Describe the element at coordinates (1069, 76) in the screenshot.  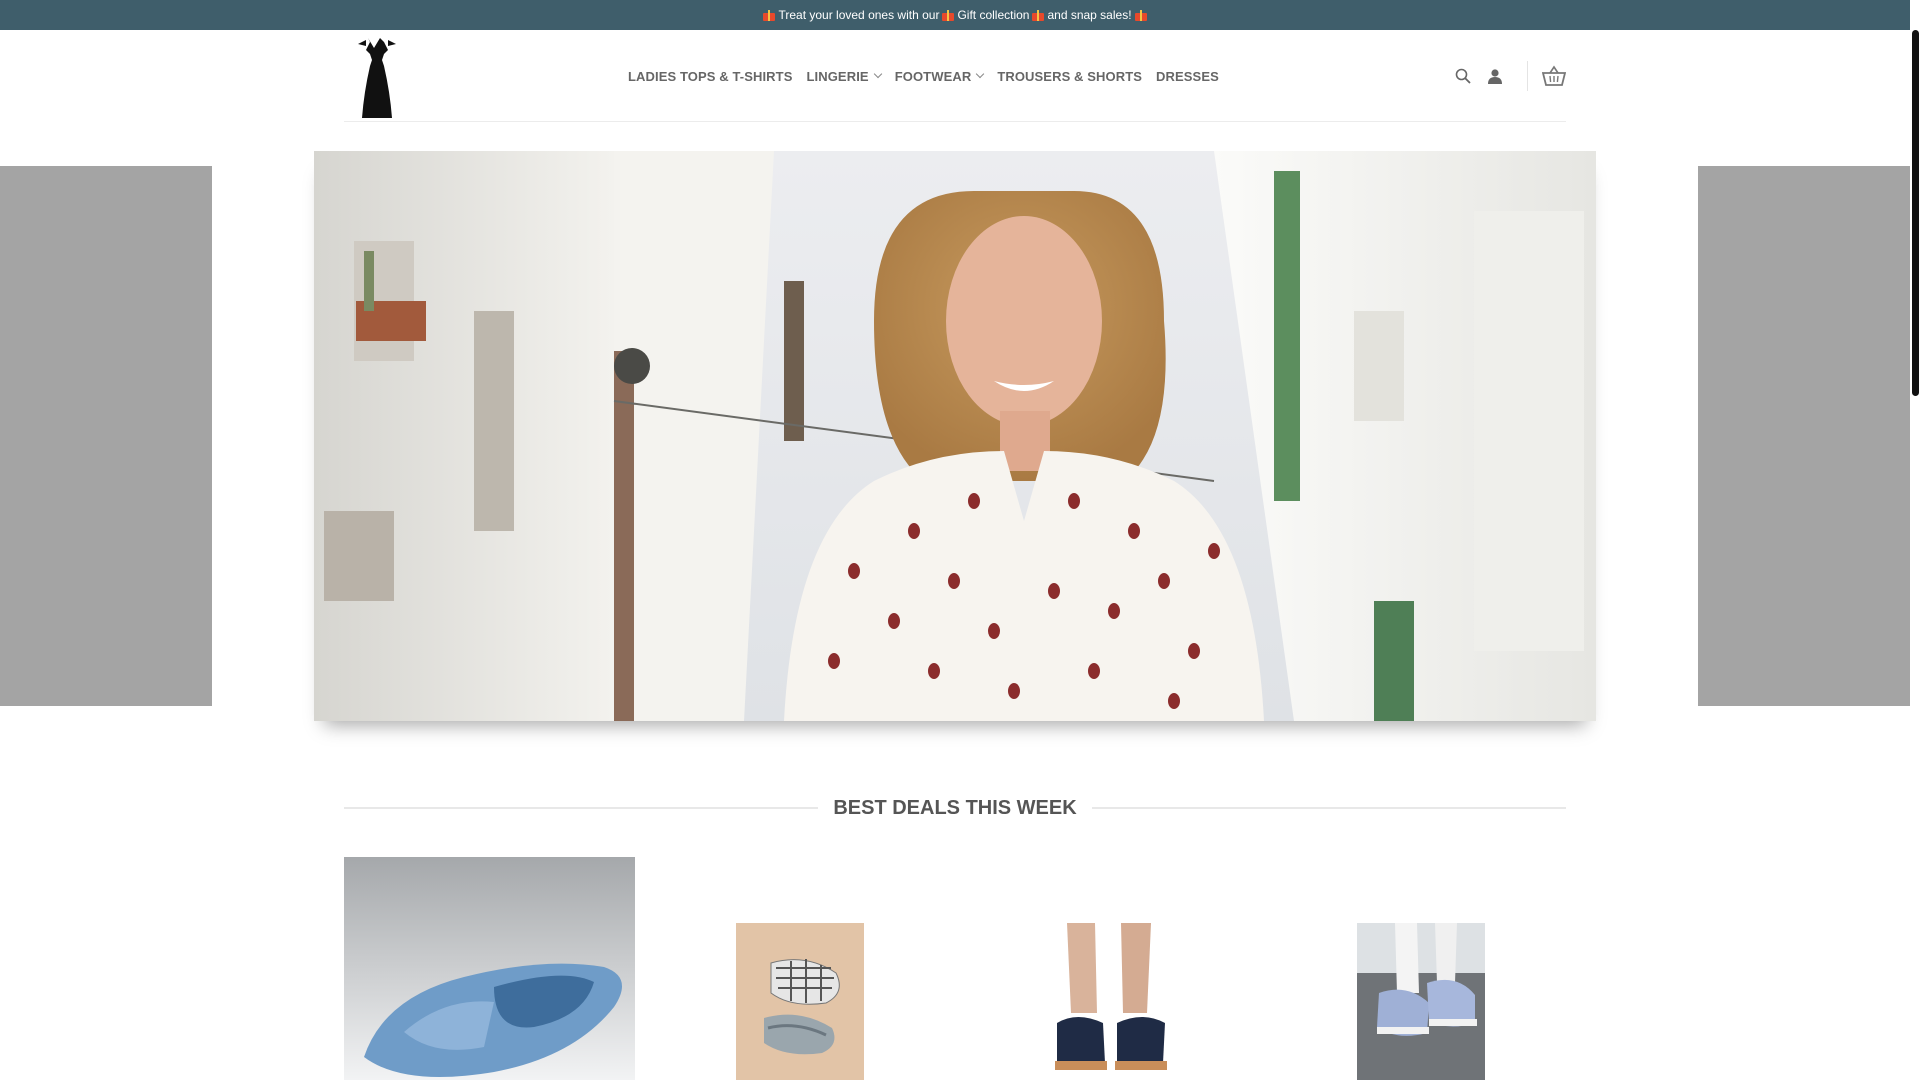
I see `nav-trousers-shorts: TROUSERS & SHORTS` at that location.